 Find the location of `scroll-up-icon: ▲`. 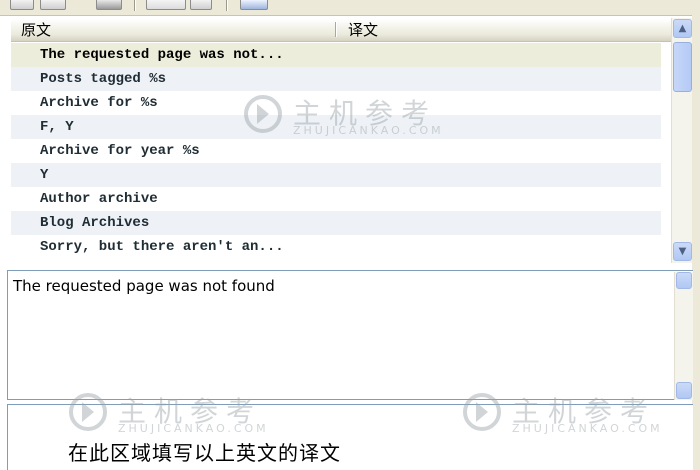

scroll-up-icon: ▲ is located at coordinates (682, 28).